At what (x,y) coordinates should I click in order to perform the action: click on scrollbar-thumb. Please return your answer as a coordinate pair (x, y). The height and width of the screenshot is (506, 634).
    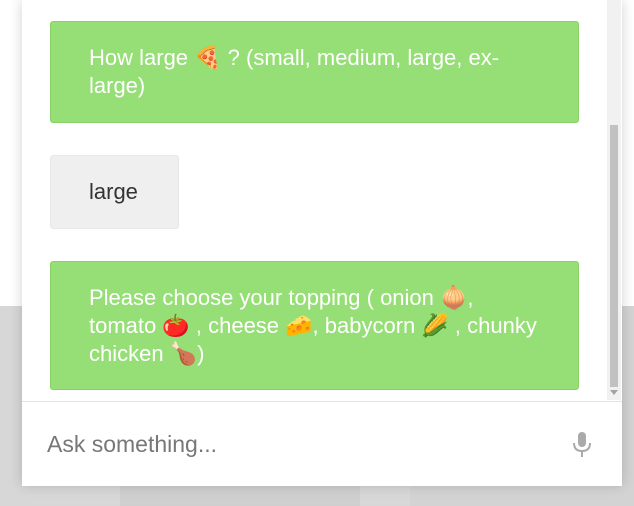
    Looking at the image, I should click on (614, 256).